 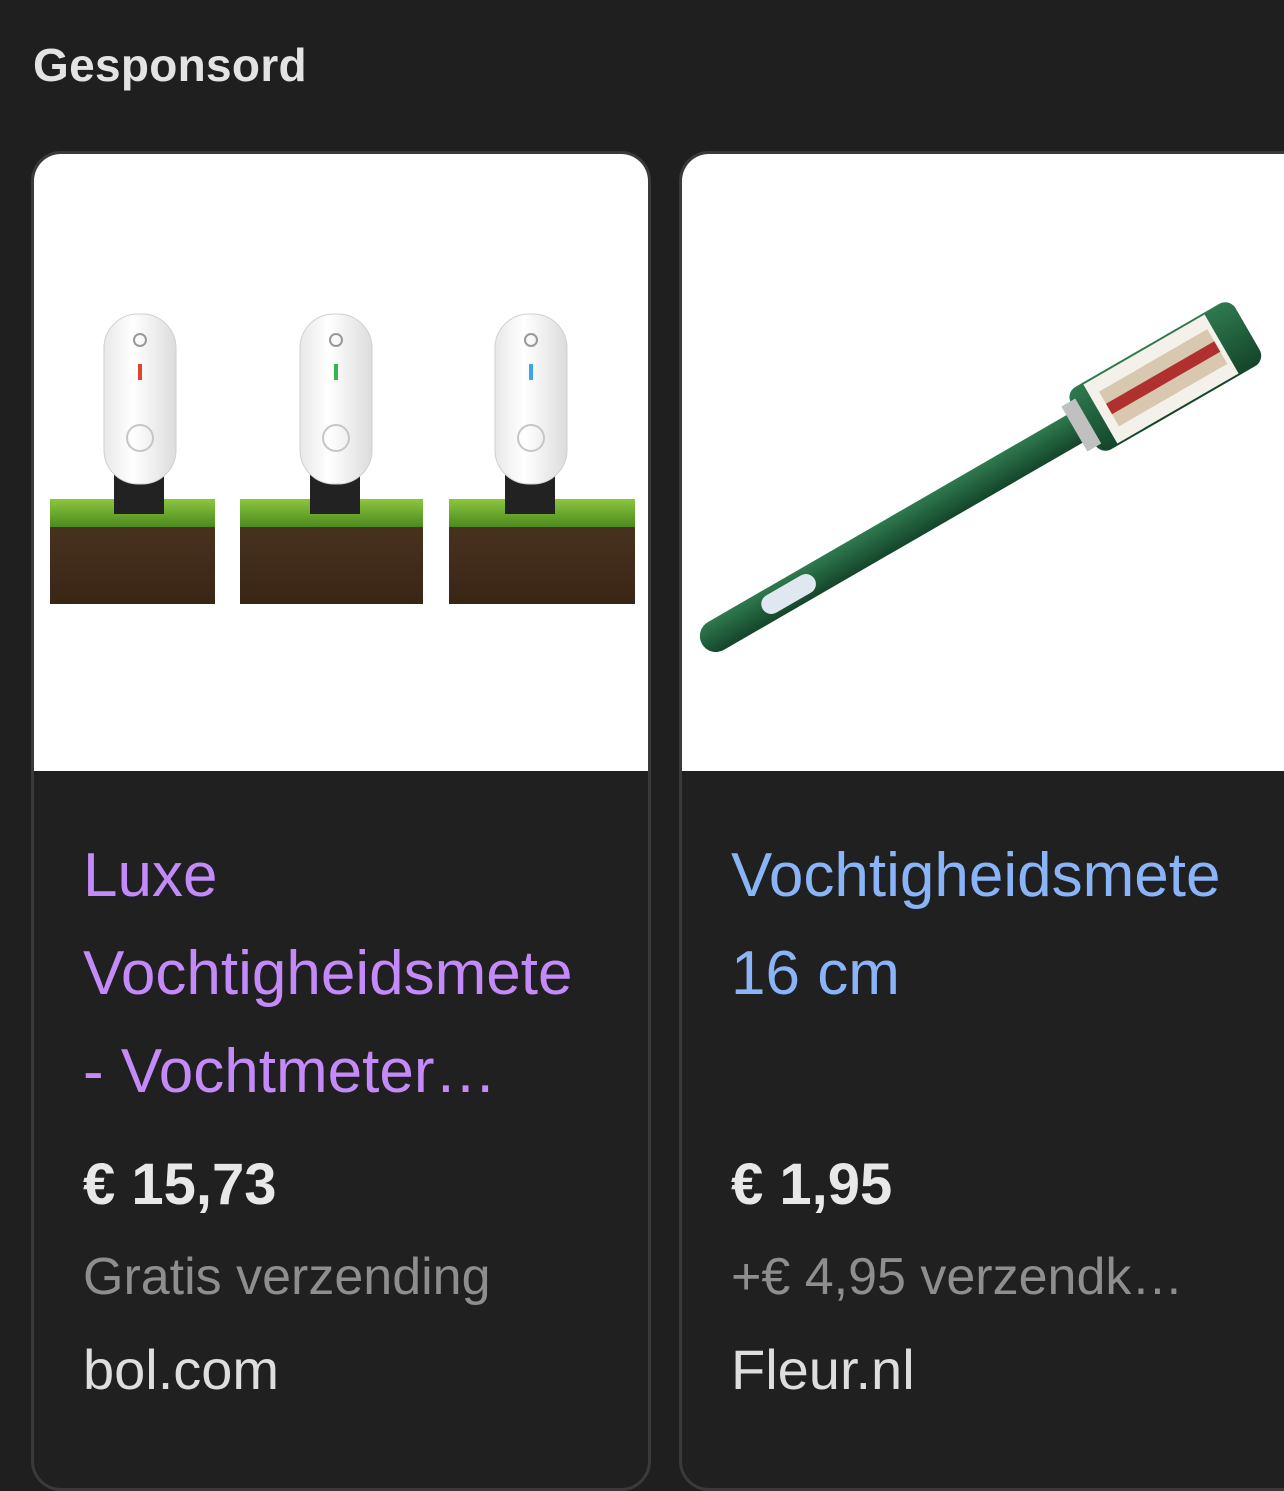 What do you see at coordinates (1007, 925) in the screenshot?
I see `product-title-2: Vochtigheidsmete 16 cm` at bounding box center [1007, 925].